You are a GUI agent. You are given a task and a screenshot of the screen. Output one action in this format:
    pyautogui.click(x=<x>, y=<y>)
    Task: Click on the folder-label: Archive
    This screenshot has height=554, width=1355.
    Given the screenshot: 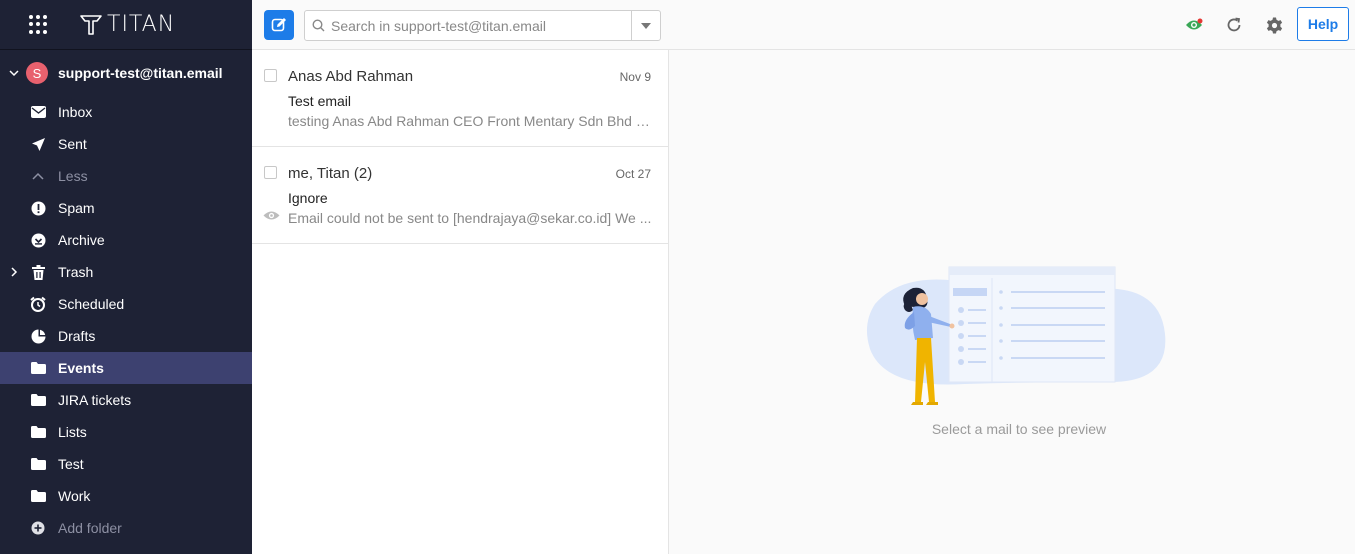 What is the action you would take?
    pyautogui.click(x=81, y=240)
    